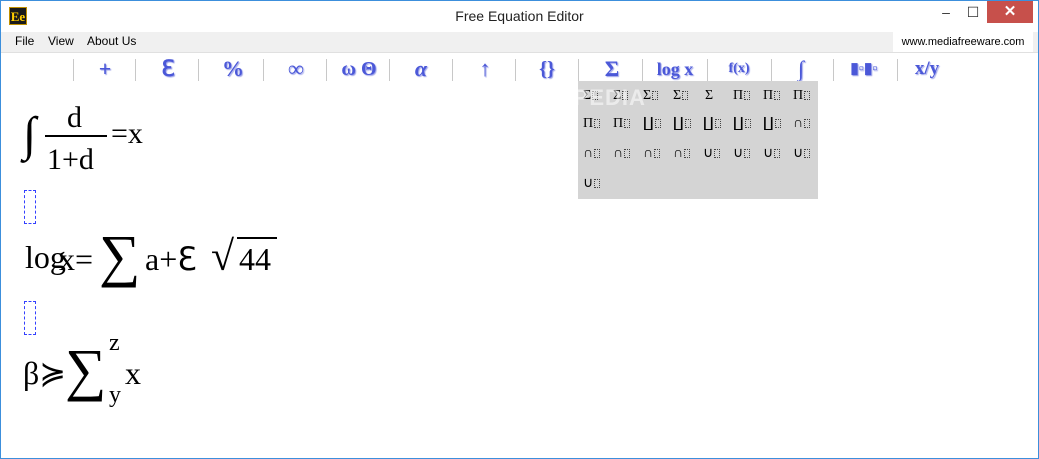 This screenshot has width=1039, height=459. What do you see at coordinates (114, 343) in the screenshot?
I see `sum-upper-limit: z` at bounding box center [114, 343].